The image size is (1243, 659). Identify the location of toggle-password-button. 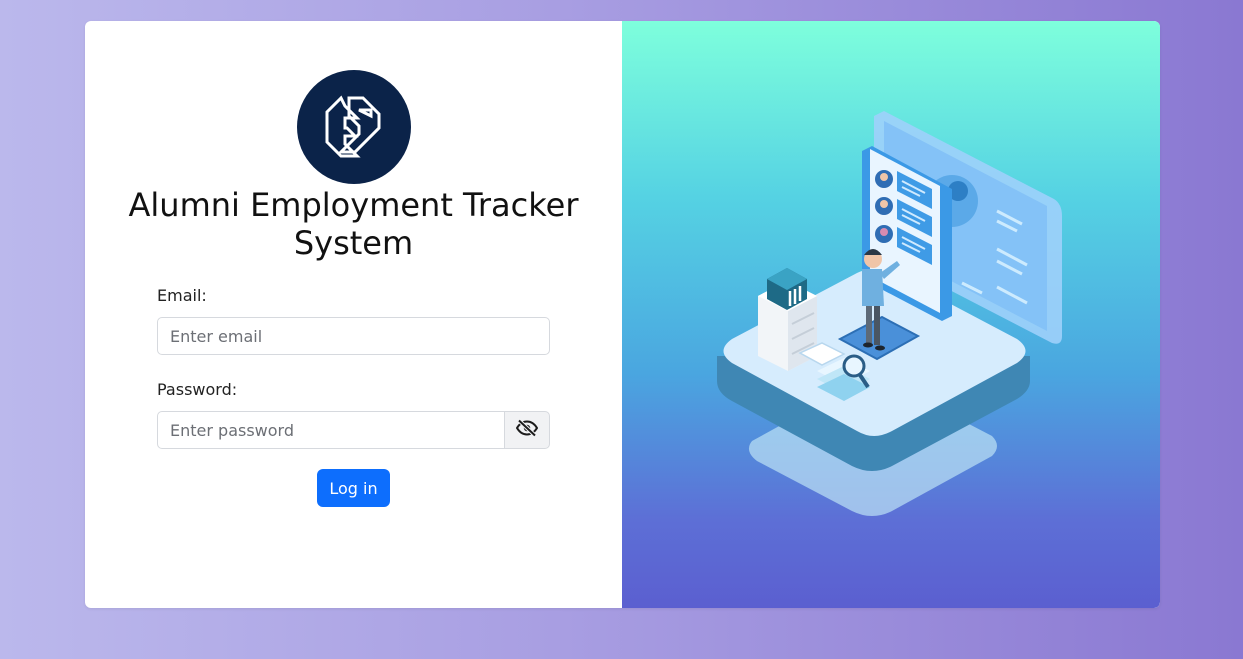
(527, 430).